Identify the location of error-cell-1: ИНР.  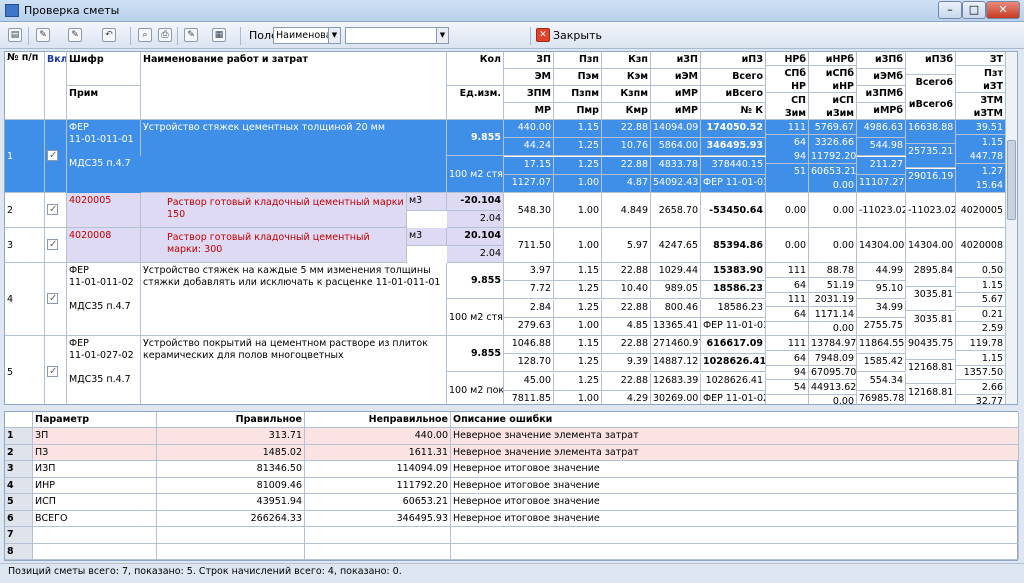
(95, 485).